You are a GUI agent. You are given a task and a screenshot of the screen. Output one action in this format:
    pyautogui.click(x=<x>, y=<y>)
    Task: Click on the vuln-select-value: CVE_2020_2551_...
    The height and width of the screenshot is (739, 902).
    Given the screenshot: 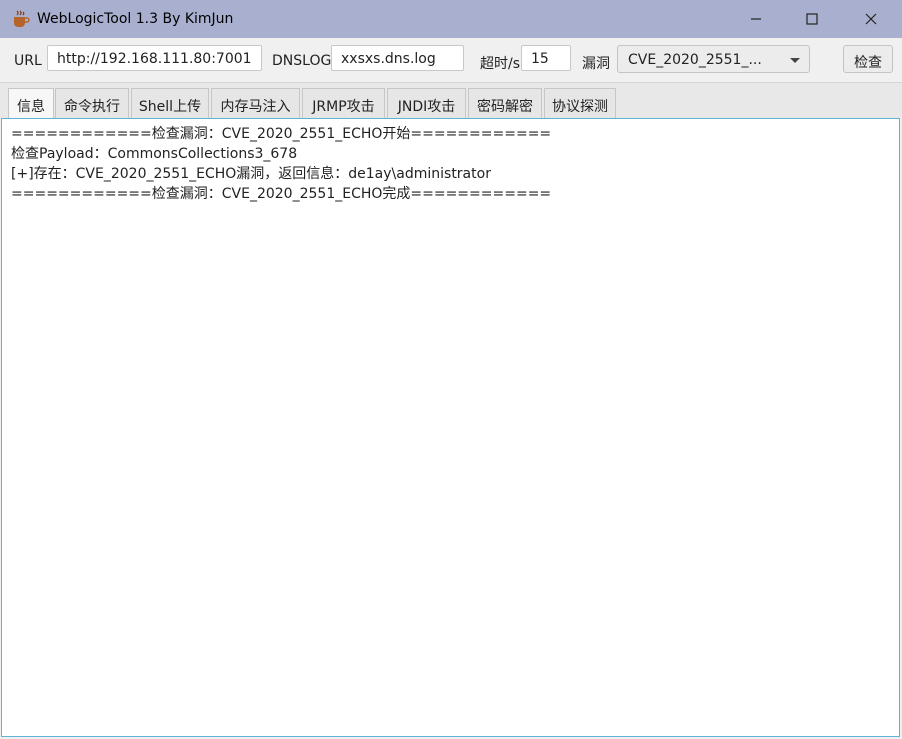 What is the action you would take?
    pyautogui.click(x=695, y=60)
    